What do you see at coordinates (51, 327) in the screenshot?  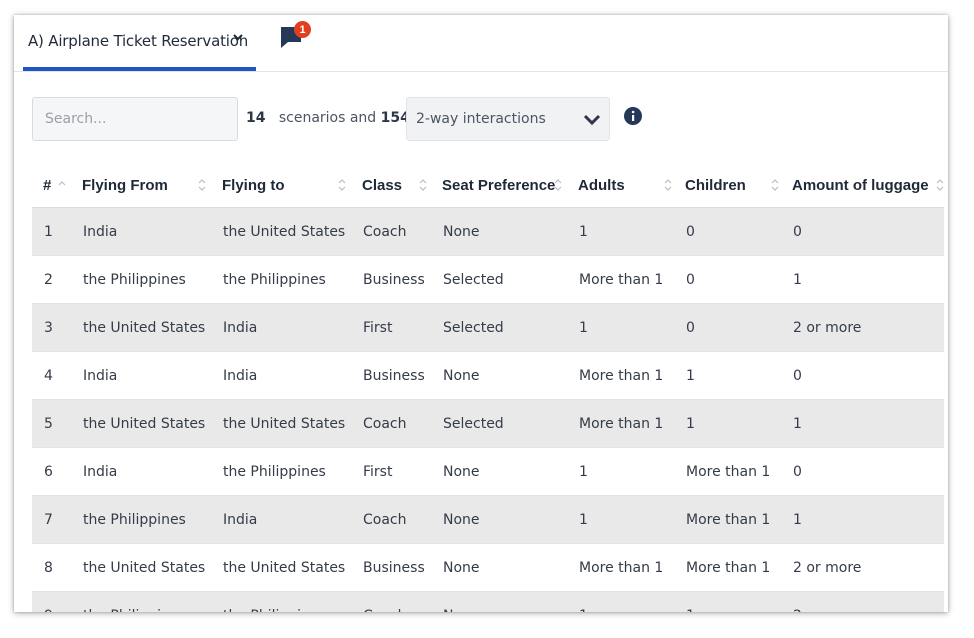 I see `table-cell: 3` at bounding box center [51, 327].